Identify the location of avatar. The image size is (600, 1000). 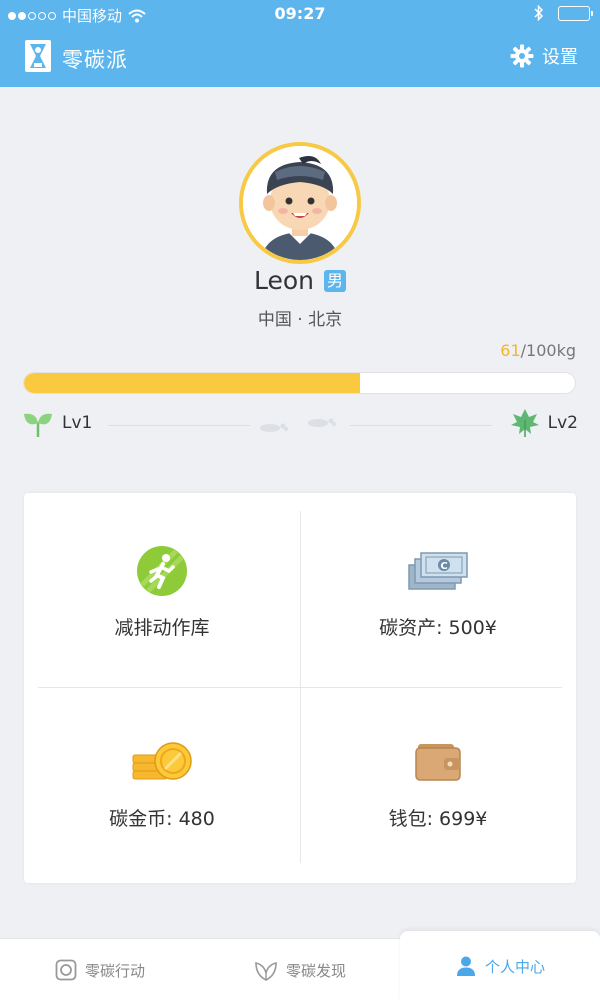
(300, 203).